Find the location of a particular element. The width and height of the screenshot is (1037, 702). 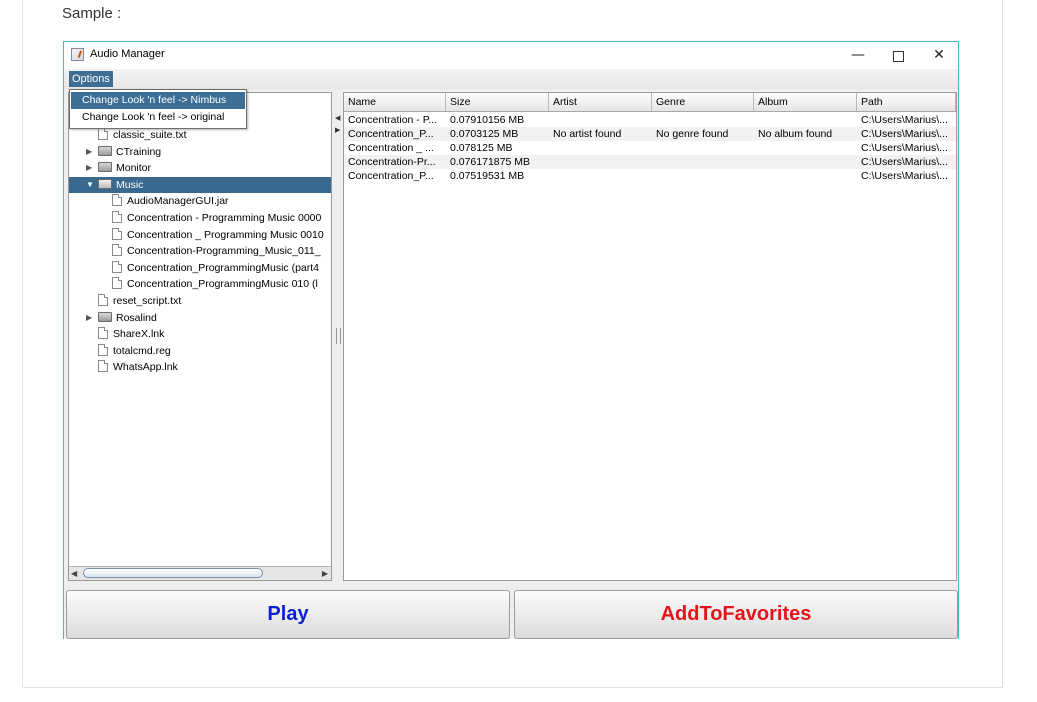

menu-item-original: Change Look 'n feel -> original is located at coordinates (158, 117).